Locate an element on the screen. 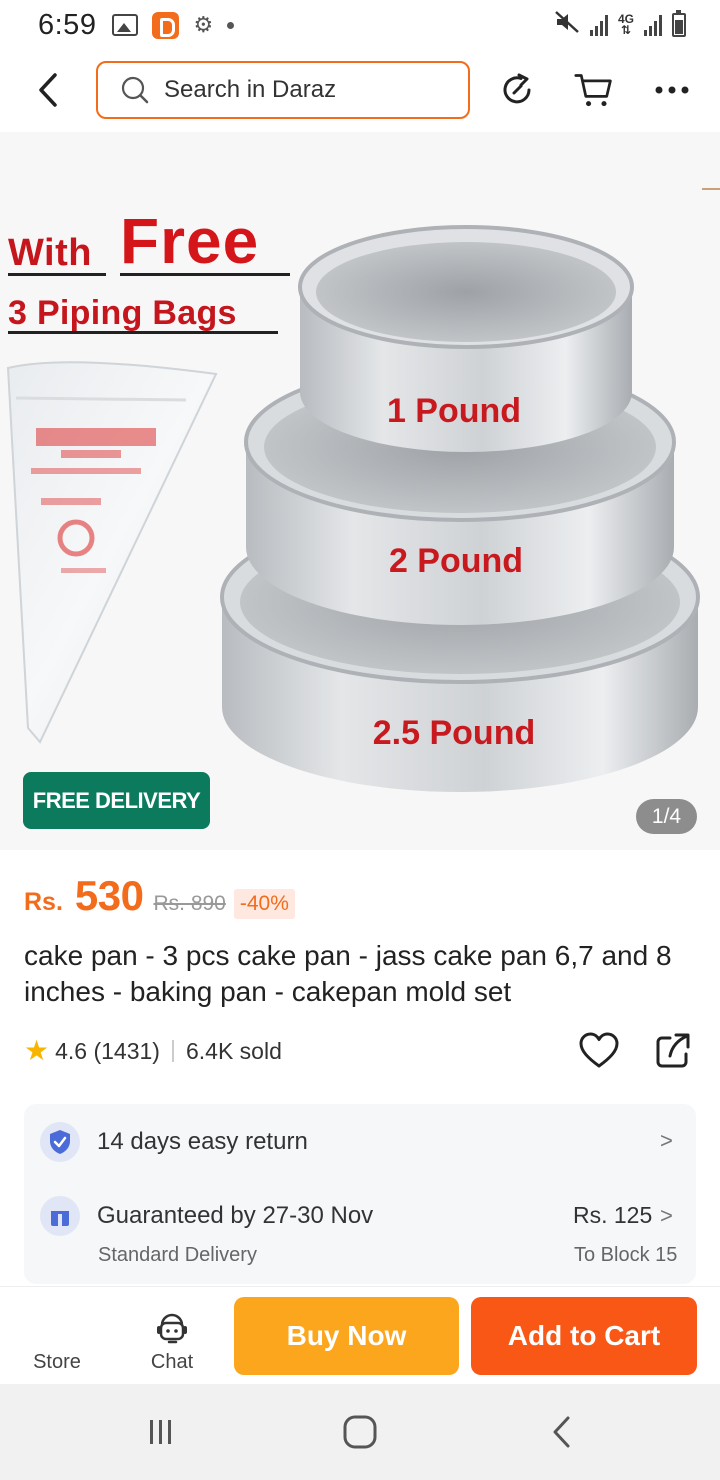  dot-icon is located at coordinates (231, 25).